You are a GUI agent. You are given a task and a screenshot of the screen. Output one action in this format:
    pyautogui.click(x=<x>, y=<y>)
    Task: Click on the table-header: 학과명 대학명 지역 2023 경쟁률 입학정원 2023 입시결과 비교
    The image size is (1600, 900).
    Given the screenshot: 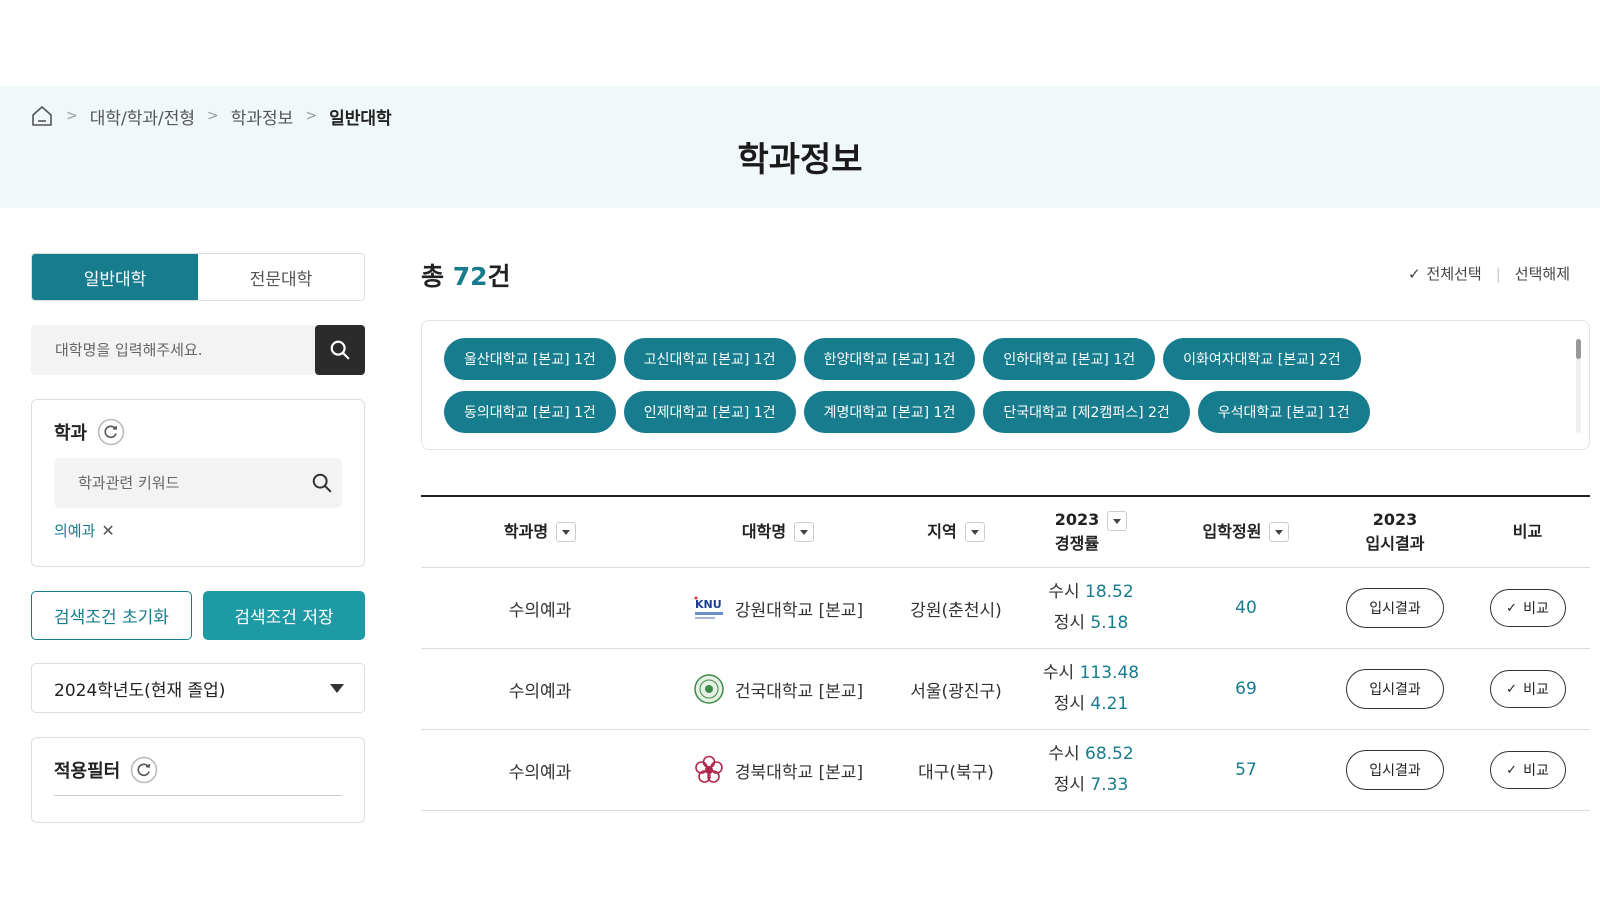 What is the action you would take?
    pyautogui.click(x=1005, y=531)
    